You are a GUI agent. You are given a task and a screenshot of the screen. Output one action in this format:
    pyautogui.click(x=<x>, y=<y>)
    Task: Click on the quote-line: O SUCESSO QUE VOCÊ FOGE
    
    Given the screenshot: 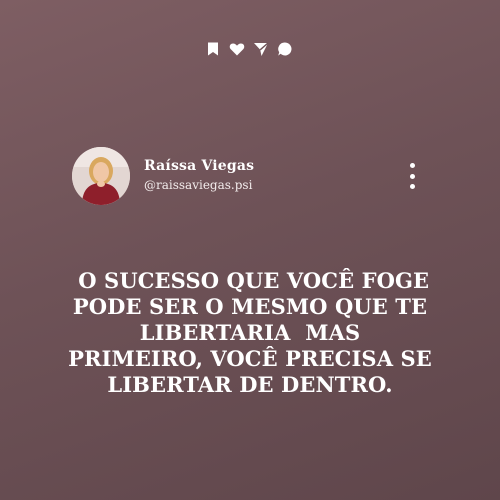 What is the action you would take?
    pyautogui.click(x=250, y=280)
    